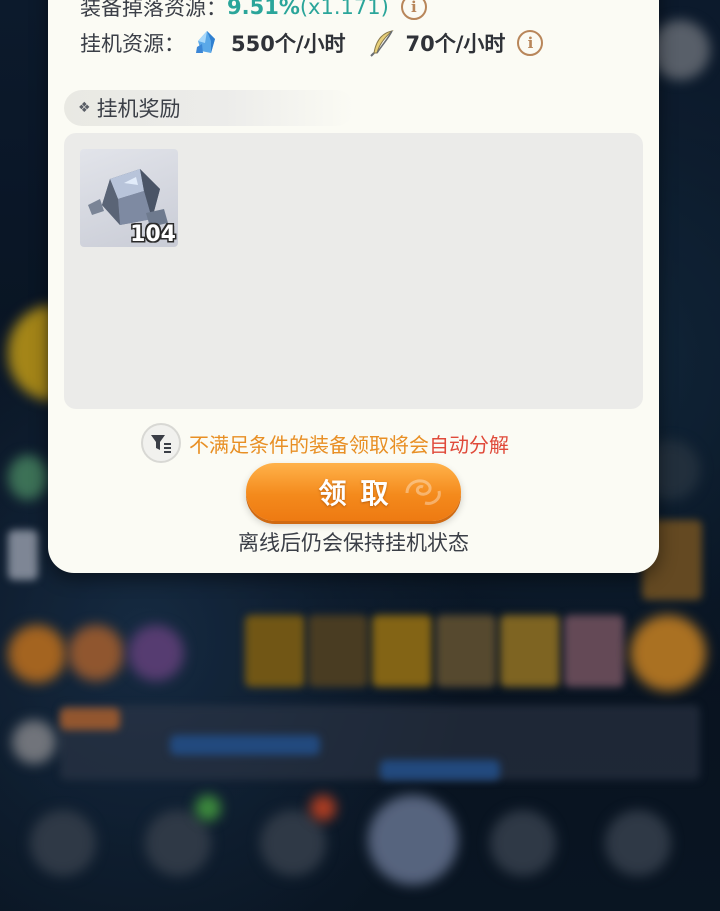 The width and height of the screenshot is (720, 911). What do you see at coordinates (132, 44) in the screenshot?
I see `idle-resources-label: 挂机资源：` at bounding box center [132, 44].